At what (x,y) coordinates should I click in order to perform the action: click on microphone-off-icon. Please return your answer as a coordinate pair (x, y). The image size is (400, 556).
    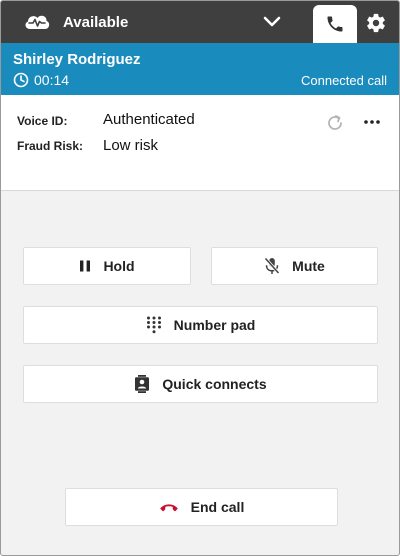
    Looking at the image, I should click on (272, 266).